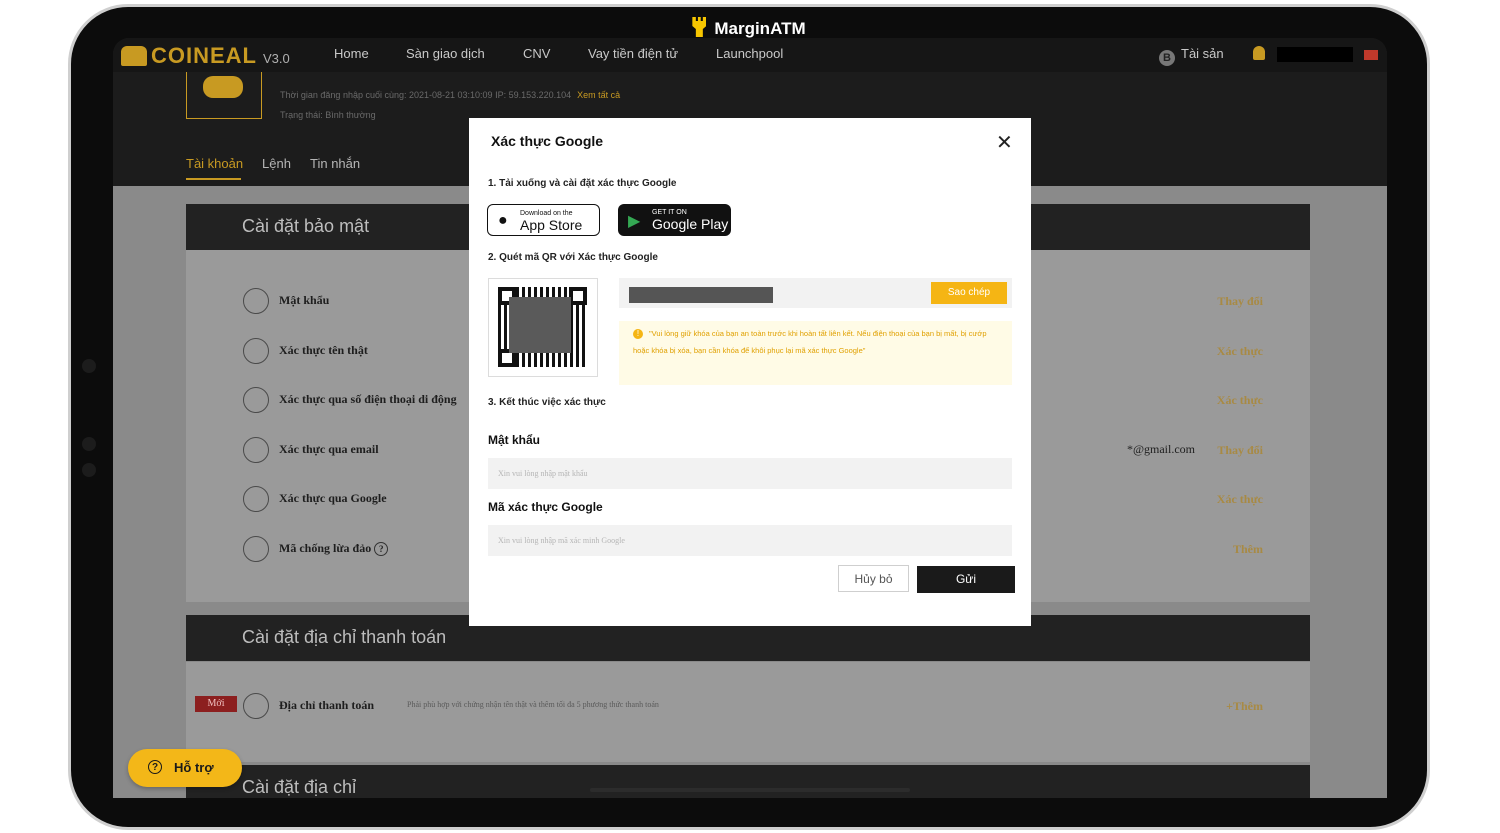 The width and height of the screenshot is (1500, 833). I want to click on tab-underline, so click(213, 179).